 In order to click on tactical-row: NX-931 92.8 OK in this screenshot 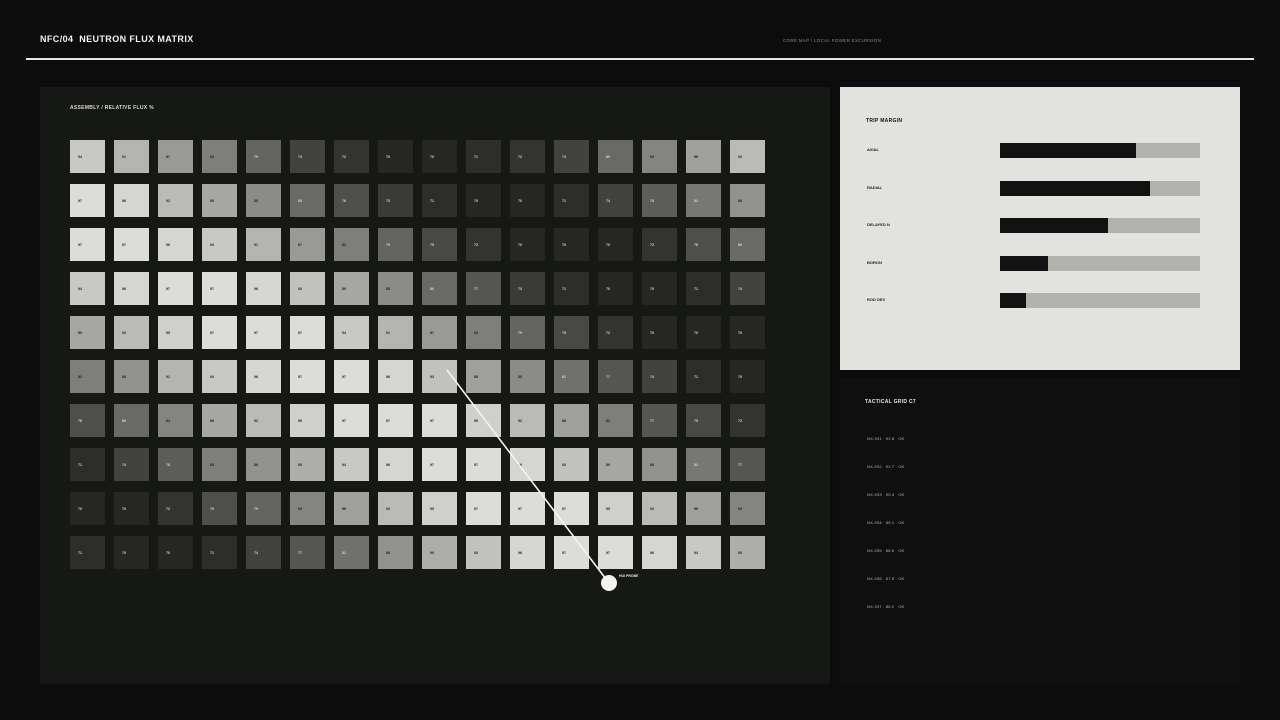, I will do `click(888, 450)`.